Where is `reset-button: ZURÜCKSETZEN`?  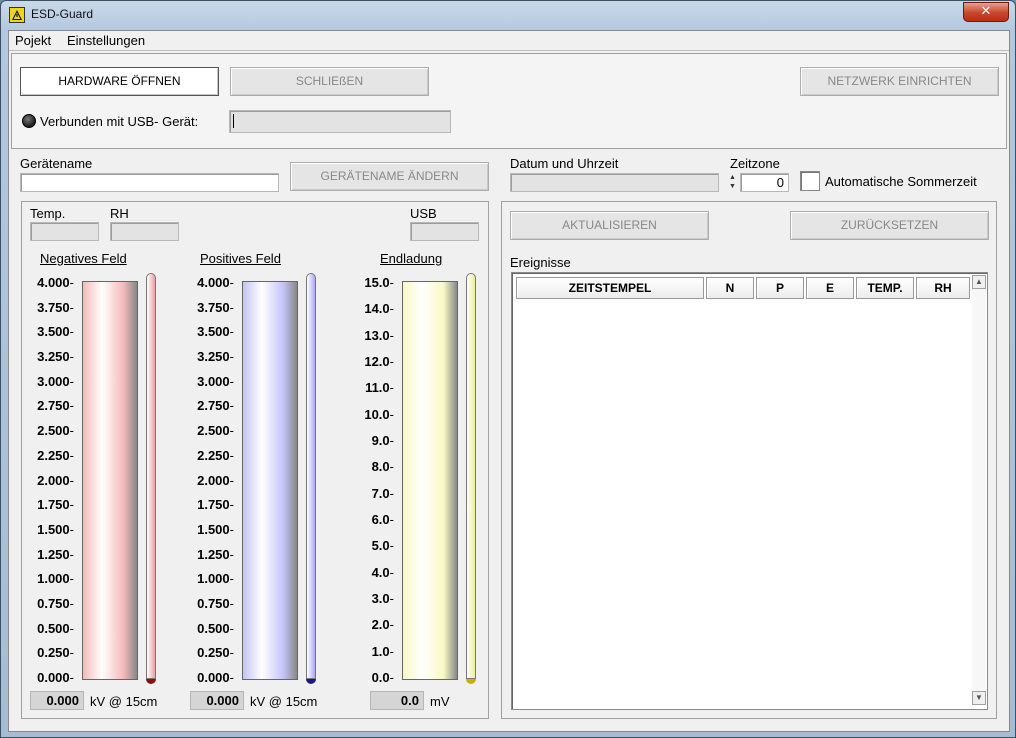
reset-button: ZURÜCKSETZEN is located at coordinates (889, 225).